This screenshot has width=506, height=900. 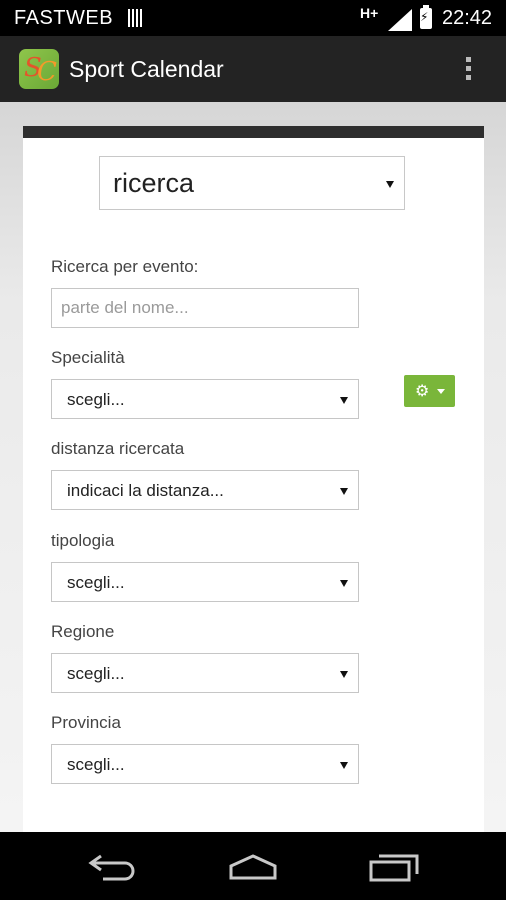 What do you see at coordinates (205, 308) in the screenshot?
I see `event-search-input` at bounding box center [205, 308].